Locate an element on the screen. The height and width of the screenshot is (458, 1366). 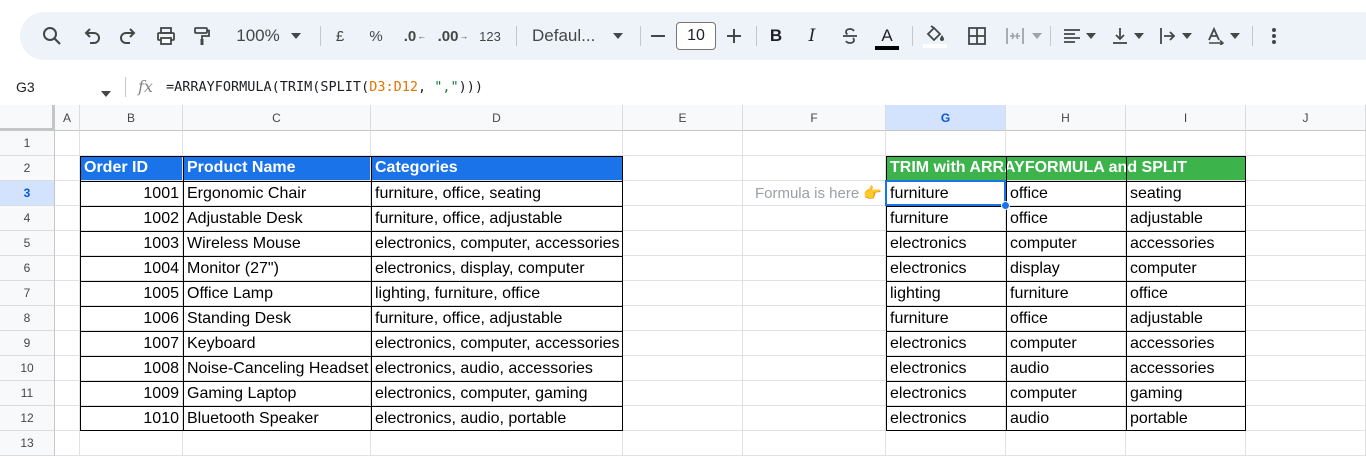
increase-decimal-button: .00 → is located at coordinates (453, 36).